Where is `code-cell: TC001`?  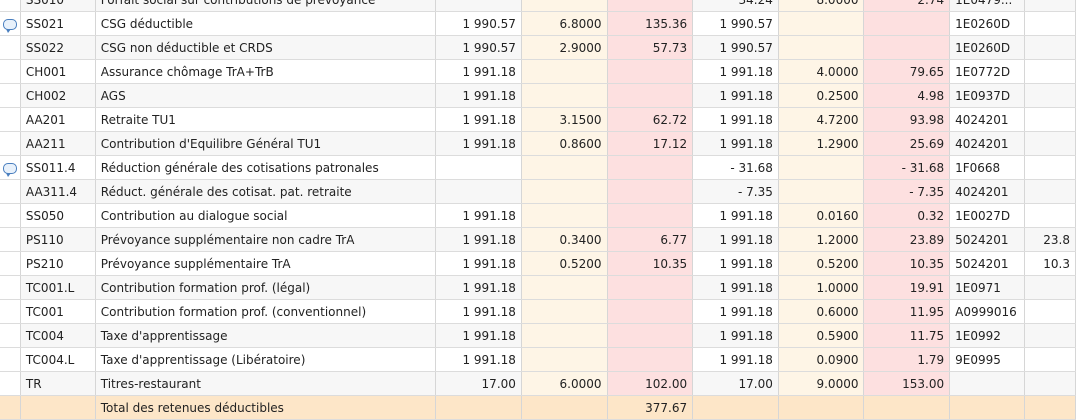 code-cell: TC001 is located at coordinates (58, 311).